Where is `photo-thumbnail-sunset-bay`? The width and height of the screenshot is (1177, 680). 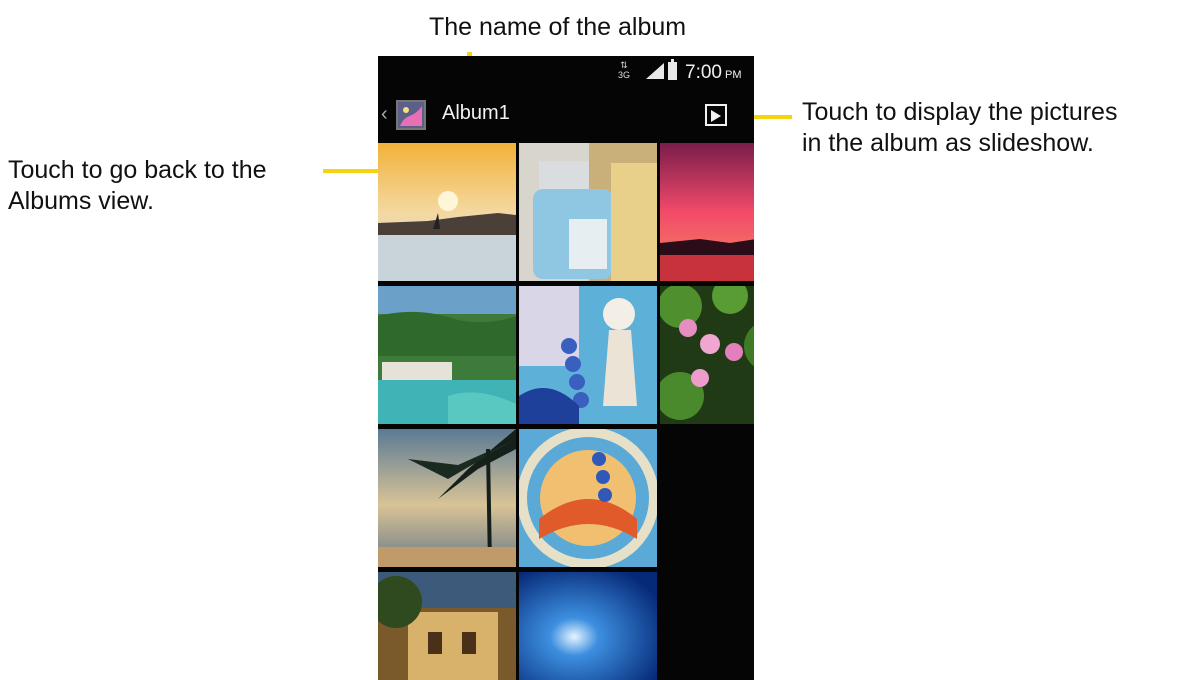
photo-thumbnail-sunset-bay is located at coordinates (447, 212).